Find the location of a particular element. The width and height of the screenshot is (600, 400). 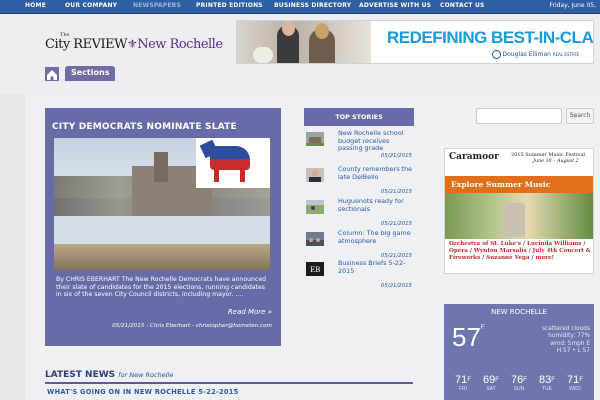

ad-dog-shape is located at coordinates (263, 55).